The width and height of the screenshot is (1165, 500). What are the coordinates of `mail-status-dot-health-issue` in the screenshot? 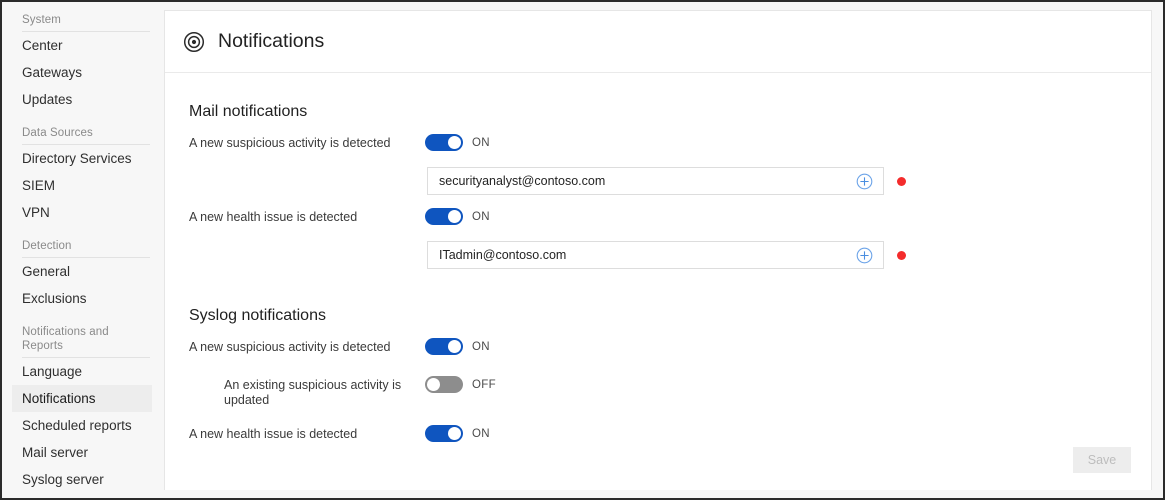 It's located at (901, 255).